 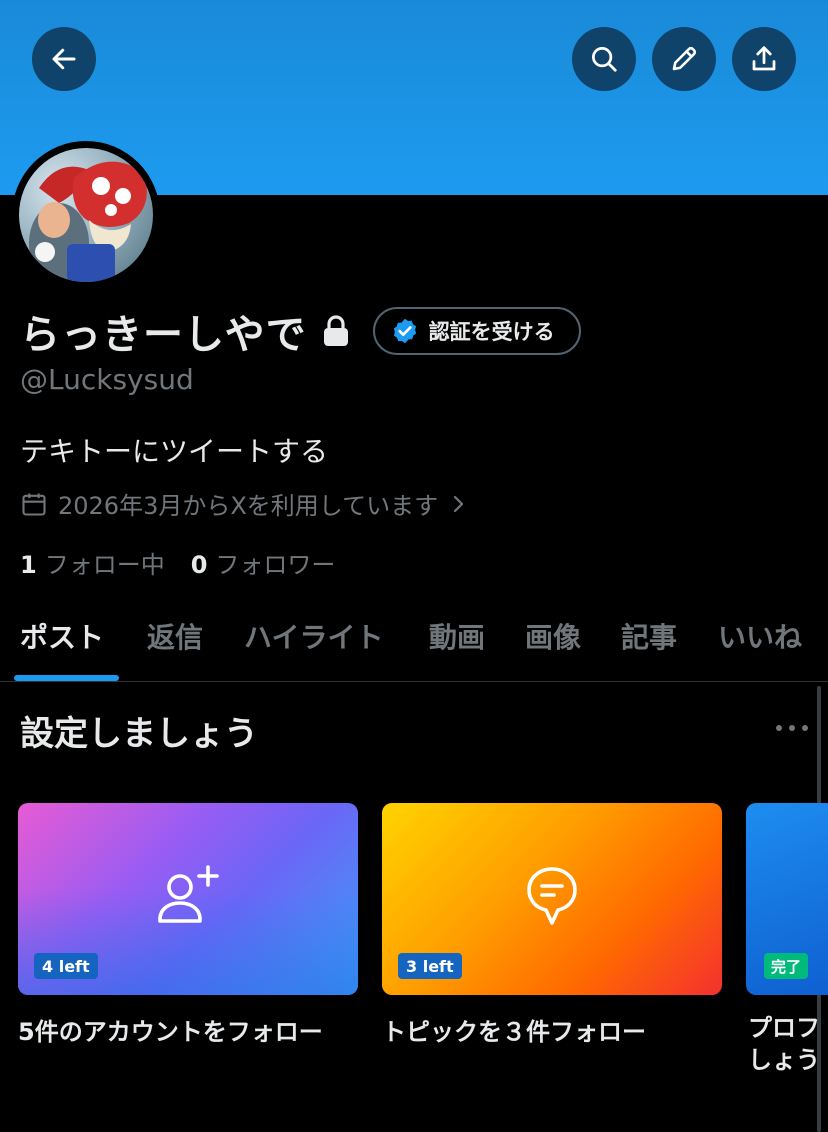 What do you see at coordinates (248, 506) in the screenshot?
I see `joined-date-text: 2026年3月からXを利用しています` at bounding box center [248, 506].